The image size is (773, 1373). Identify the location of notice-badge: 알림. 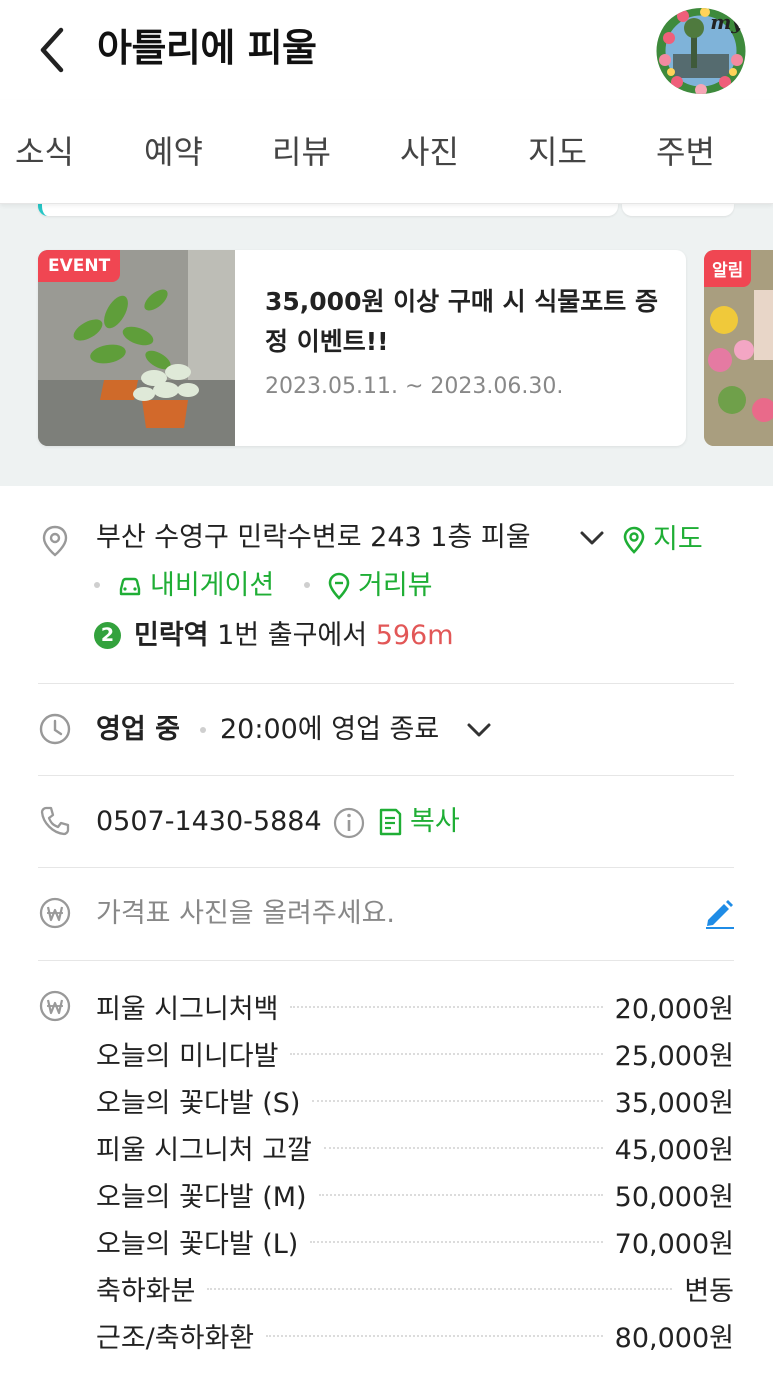
(728, 268).